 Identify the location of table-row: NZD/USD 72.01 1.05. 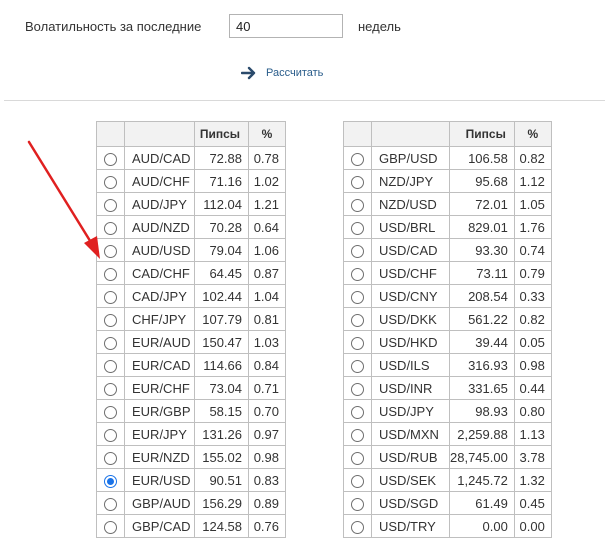
(447, 204).